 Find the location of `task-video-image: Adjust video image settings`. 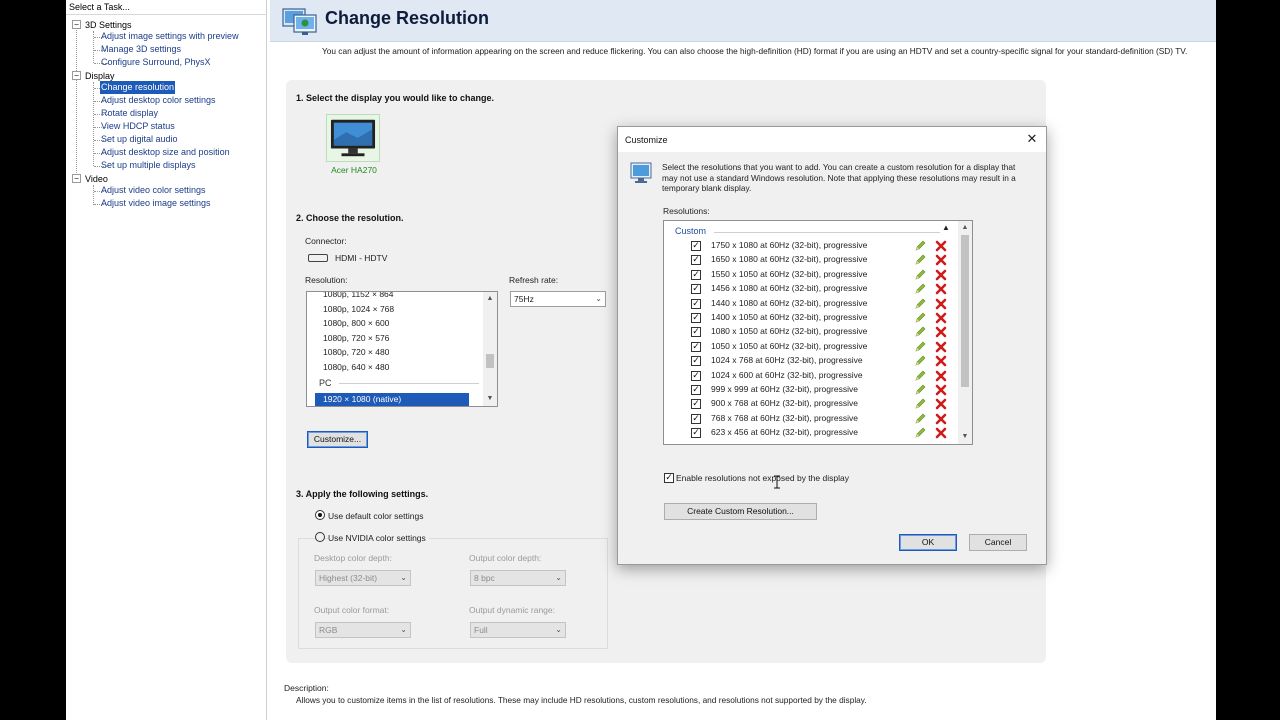

task-video-image: Adjust video image settings is located at coordinates (156, 203).